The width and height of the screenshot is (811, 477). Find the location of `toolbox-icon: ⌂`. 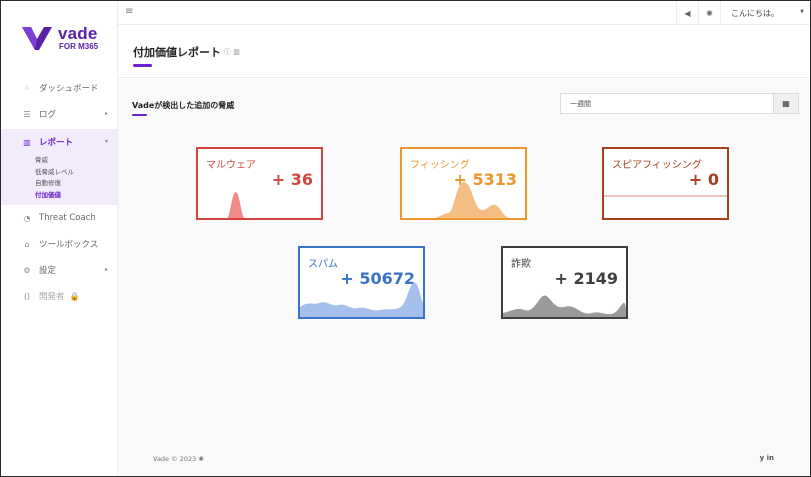

toolbox-icon: ⌂ is located at coordinates (27, 244).